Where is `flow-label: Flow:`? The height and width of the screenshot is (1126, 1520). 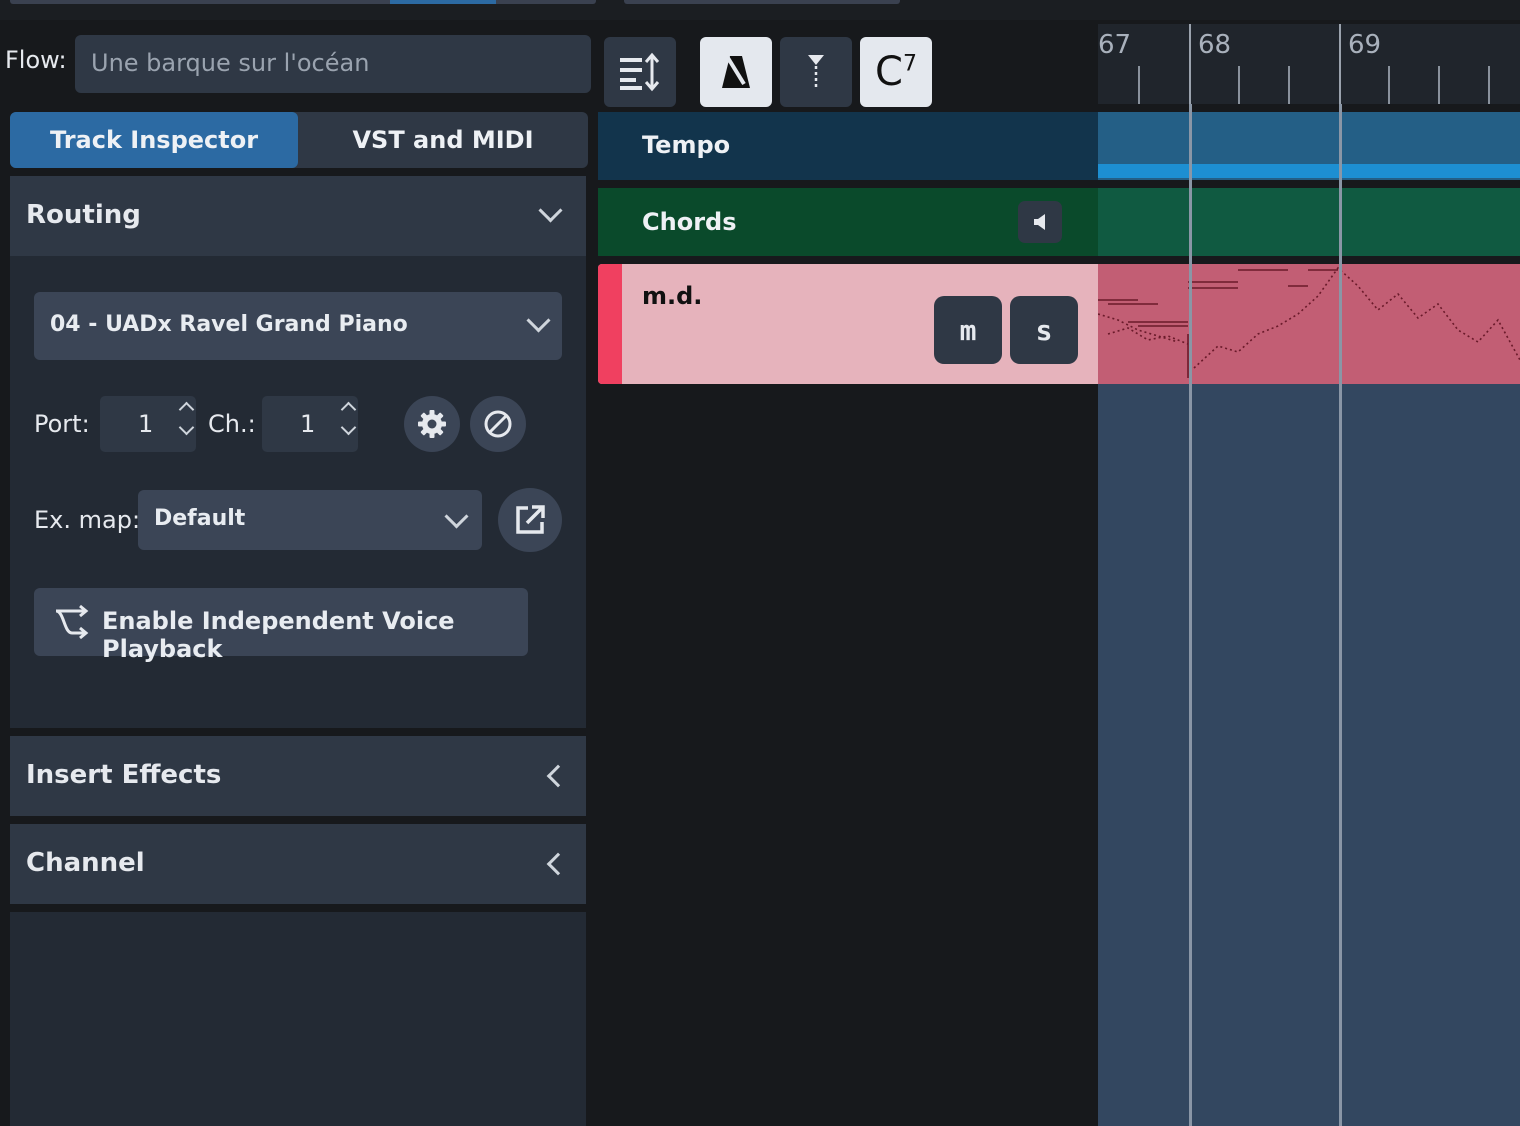
flow-label: Flow: is located at coordinates (36, 60).